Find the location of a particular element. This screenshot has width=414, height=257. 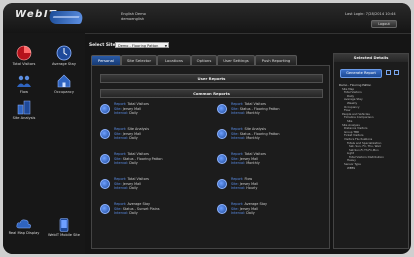

tab-personal: Personal is located at coordinates (106, 60).